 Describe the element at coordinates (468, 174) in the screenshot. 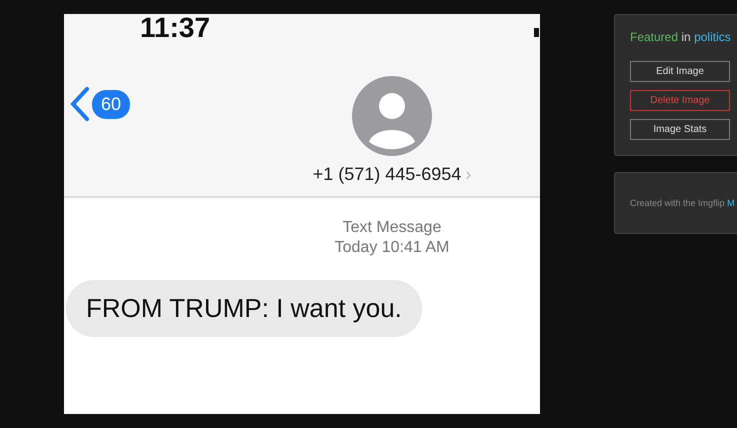

I see `chevron-icon: ›` at that location.